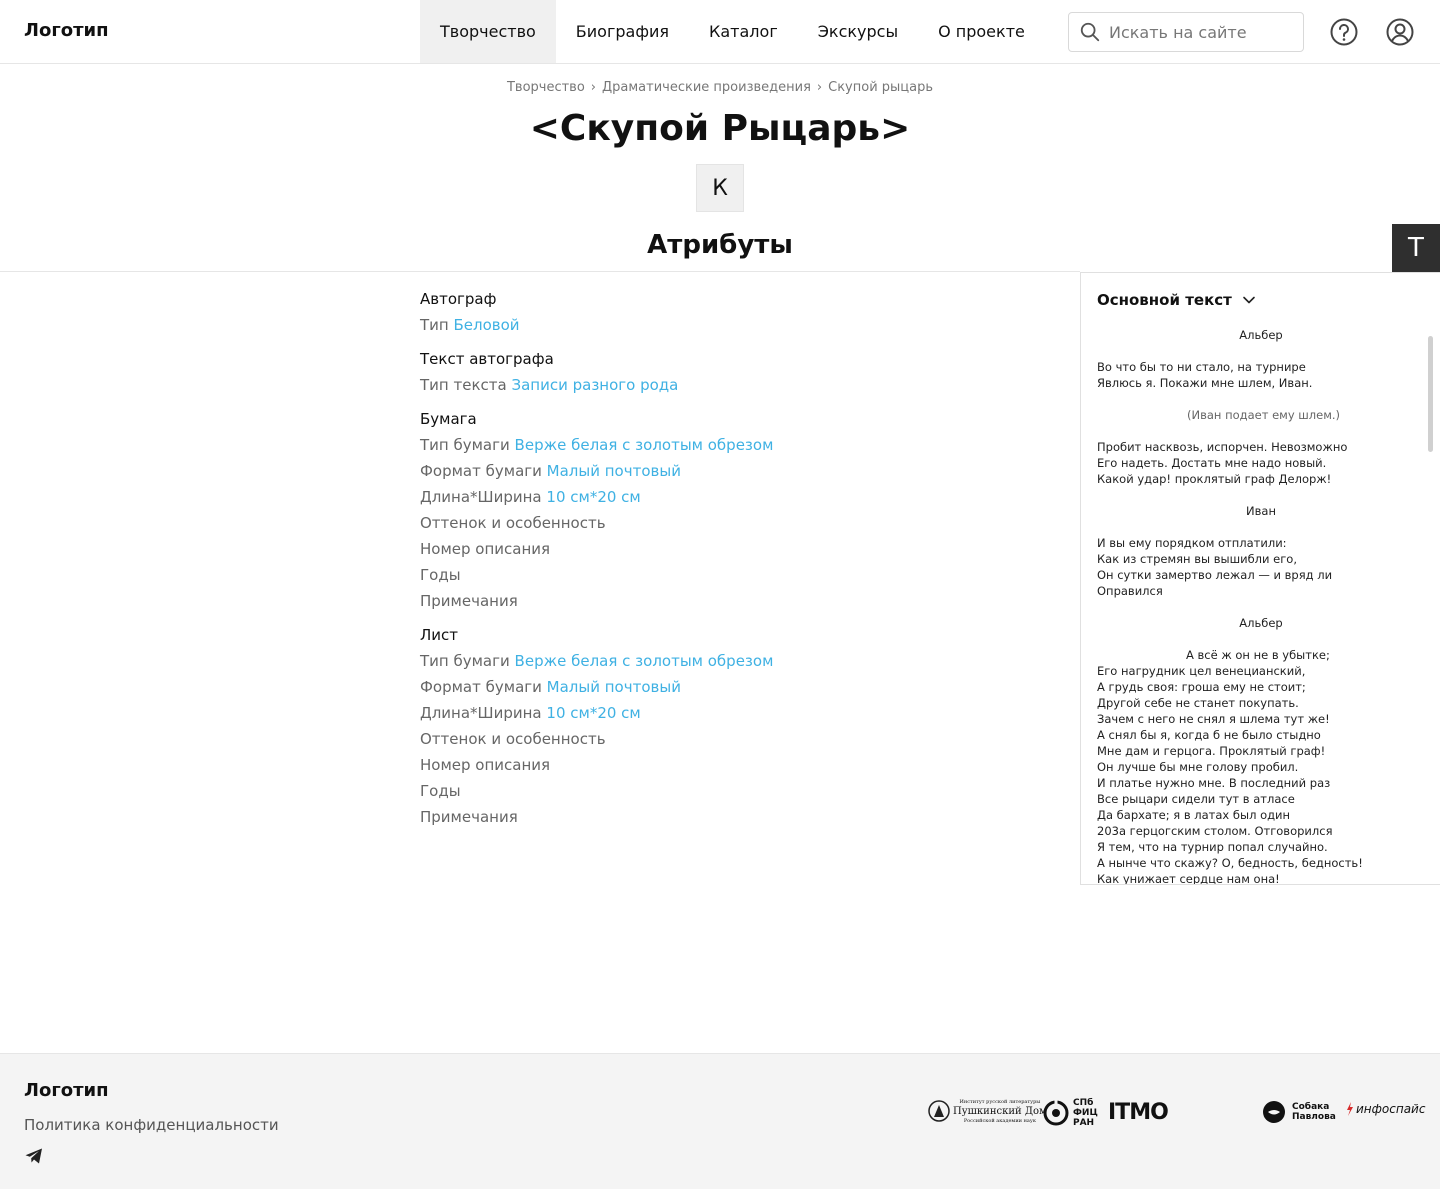 This screenshot has height=1189, width=1440. What do you see at coordinates (1214, 479) in the screenshot?
I see `verse-line: Какой удар! проклятый граф Делорж!` at bounding box center [1214, 479].